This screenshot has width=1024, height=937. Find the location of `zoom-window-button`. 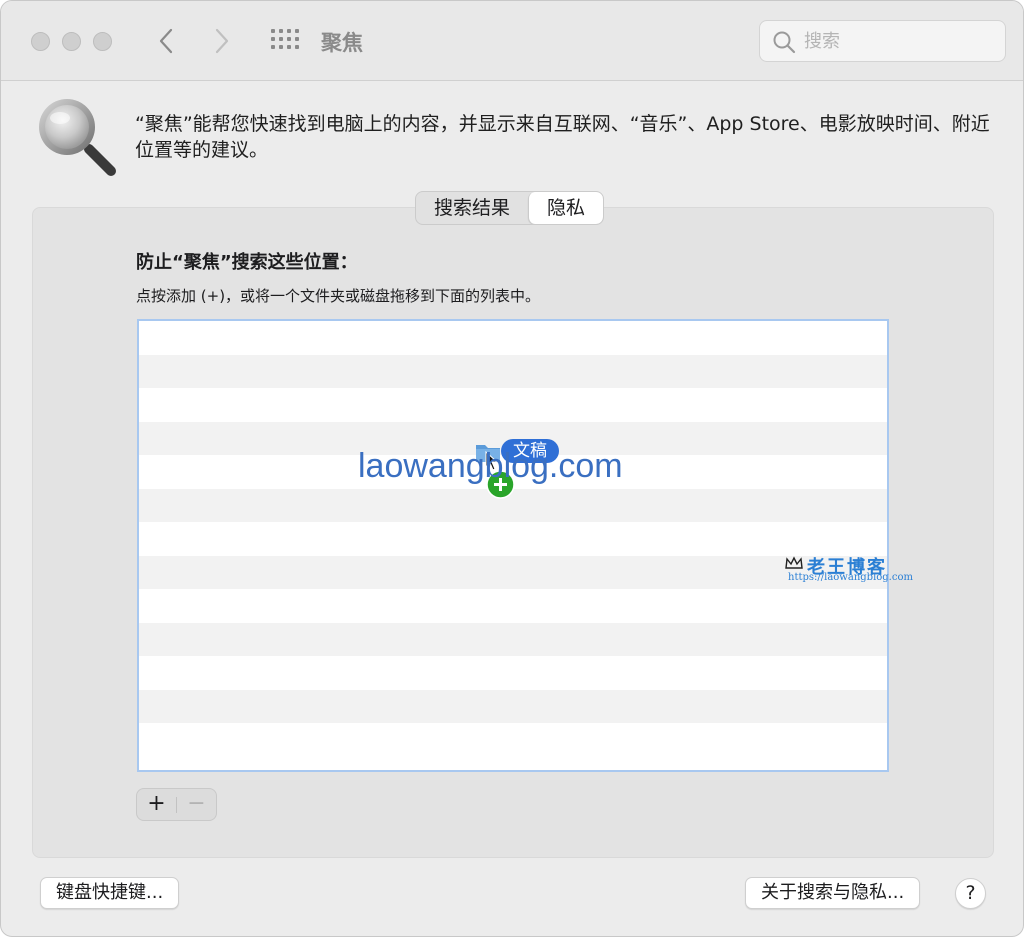

zoom-window-button is located at coordinates (102, 41).